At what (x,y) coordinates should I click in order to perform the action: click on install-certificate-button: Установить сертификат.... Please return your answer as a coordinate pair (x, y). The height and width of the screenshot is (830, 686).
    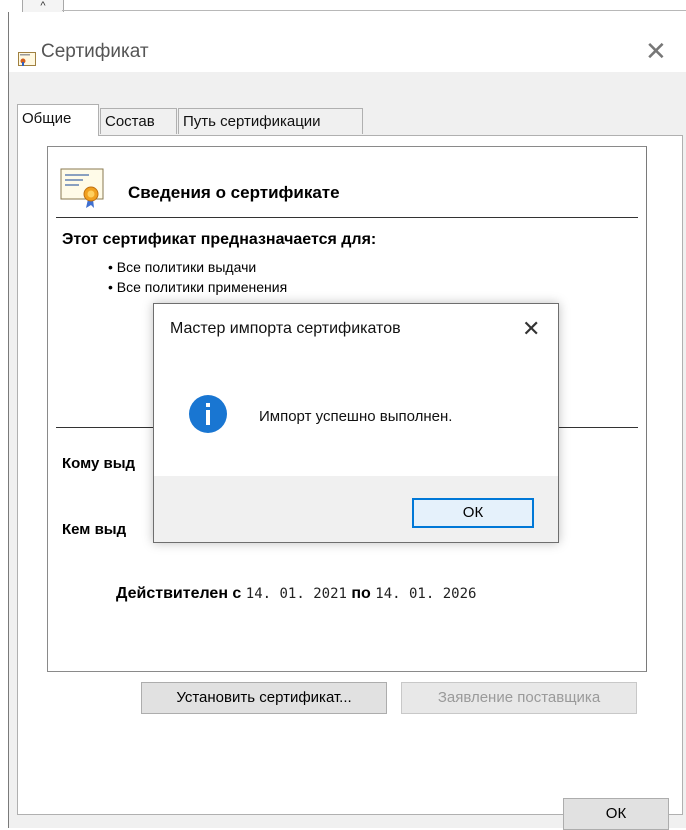
    Looking at the image, I should click on (264, 698).